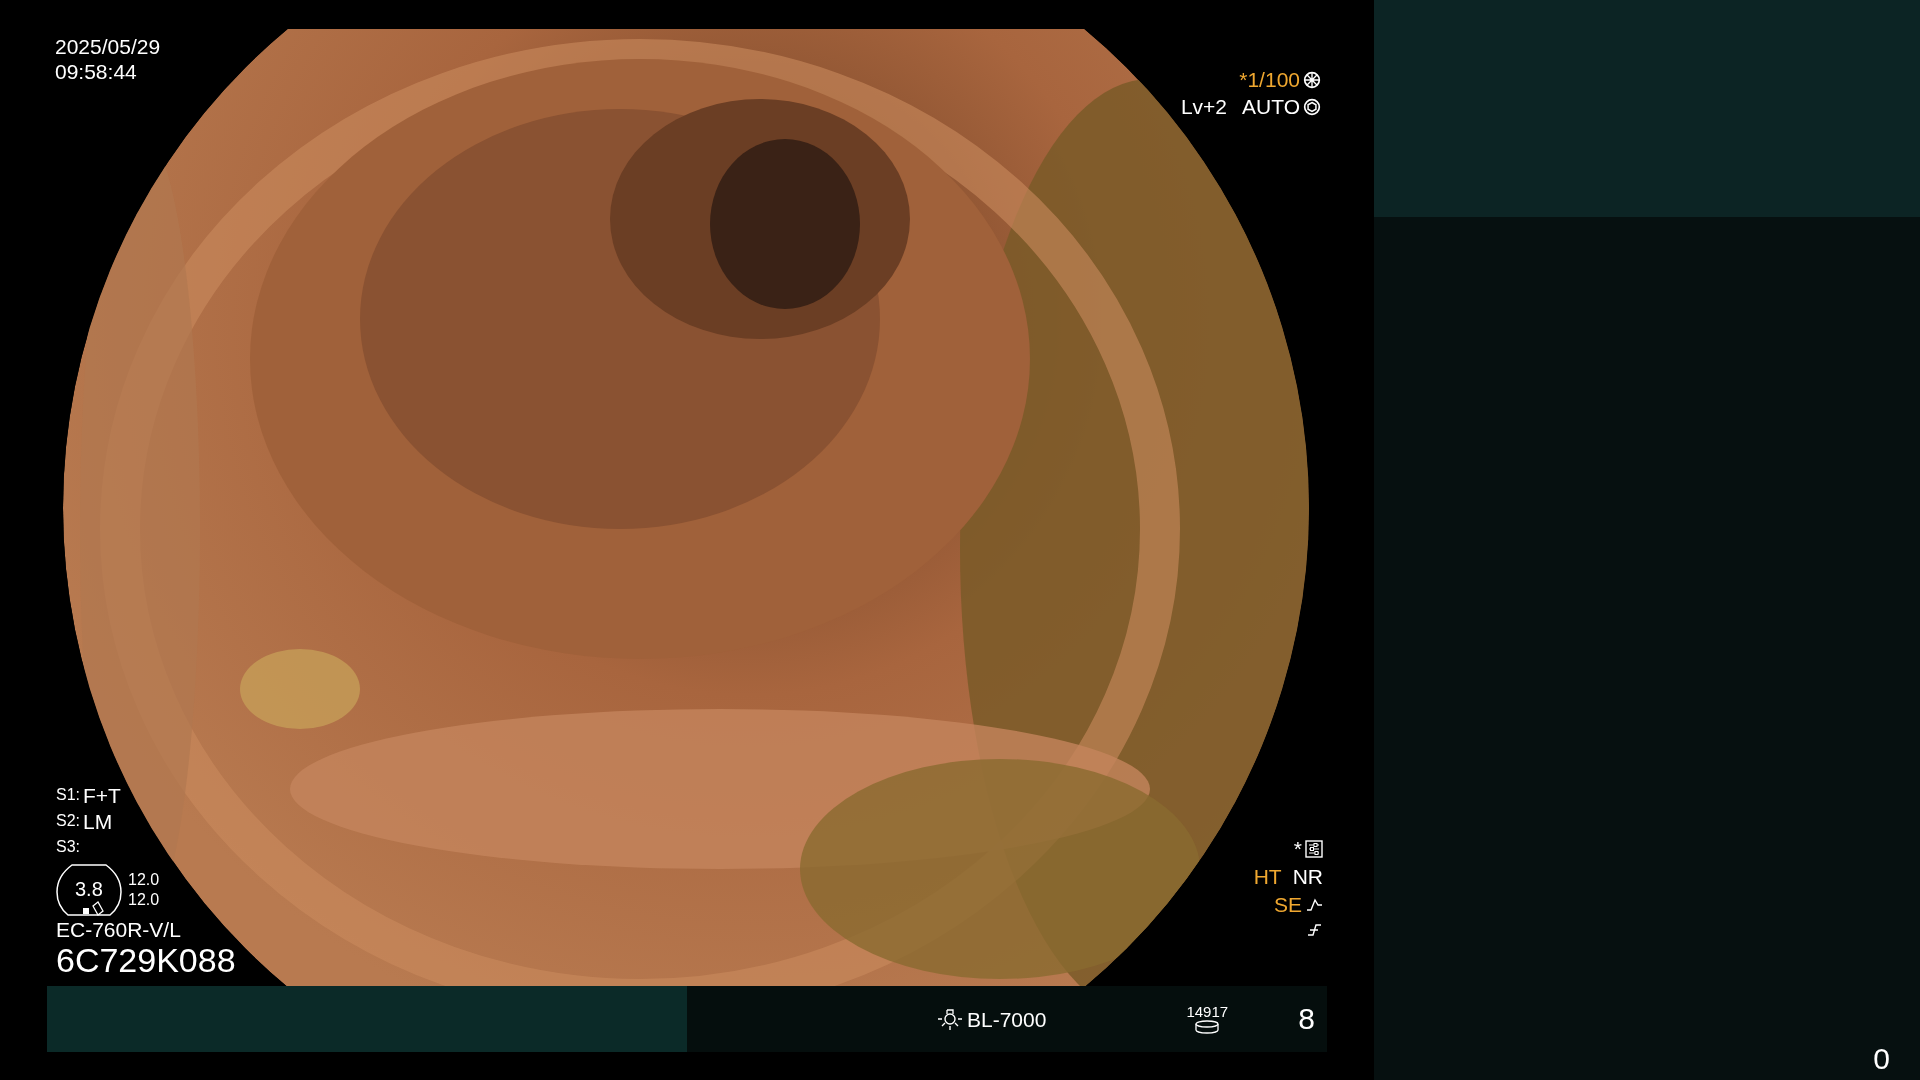 The height and width of the screenshot is (1080, 1920). I want to click on count-text: 0, so click(1881, 1059).